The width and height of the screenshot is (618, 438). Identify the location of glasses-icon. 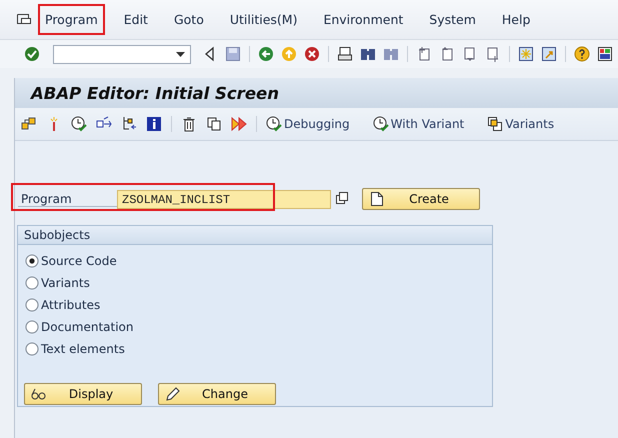
(39, 394).